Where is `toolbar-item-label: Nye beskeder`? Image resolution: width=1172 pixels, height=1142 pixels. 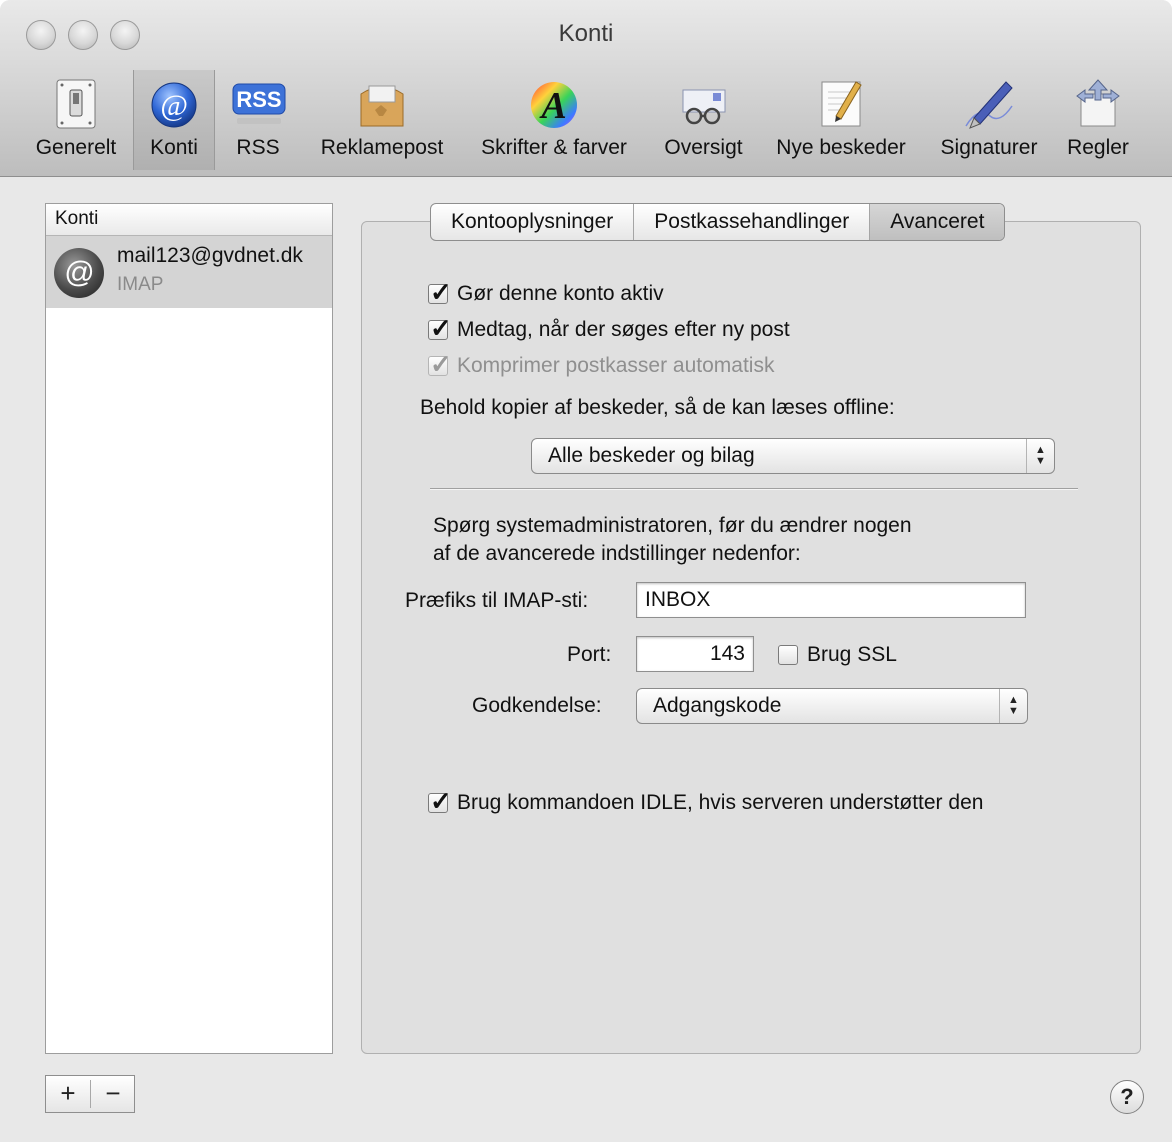
toolbar-item-label: Nye beskeder is located at coordinates (841, 147).